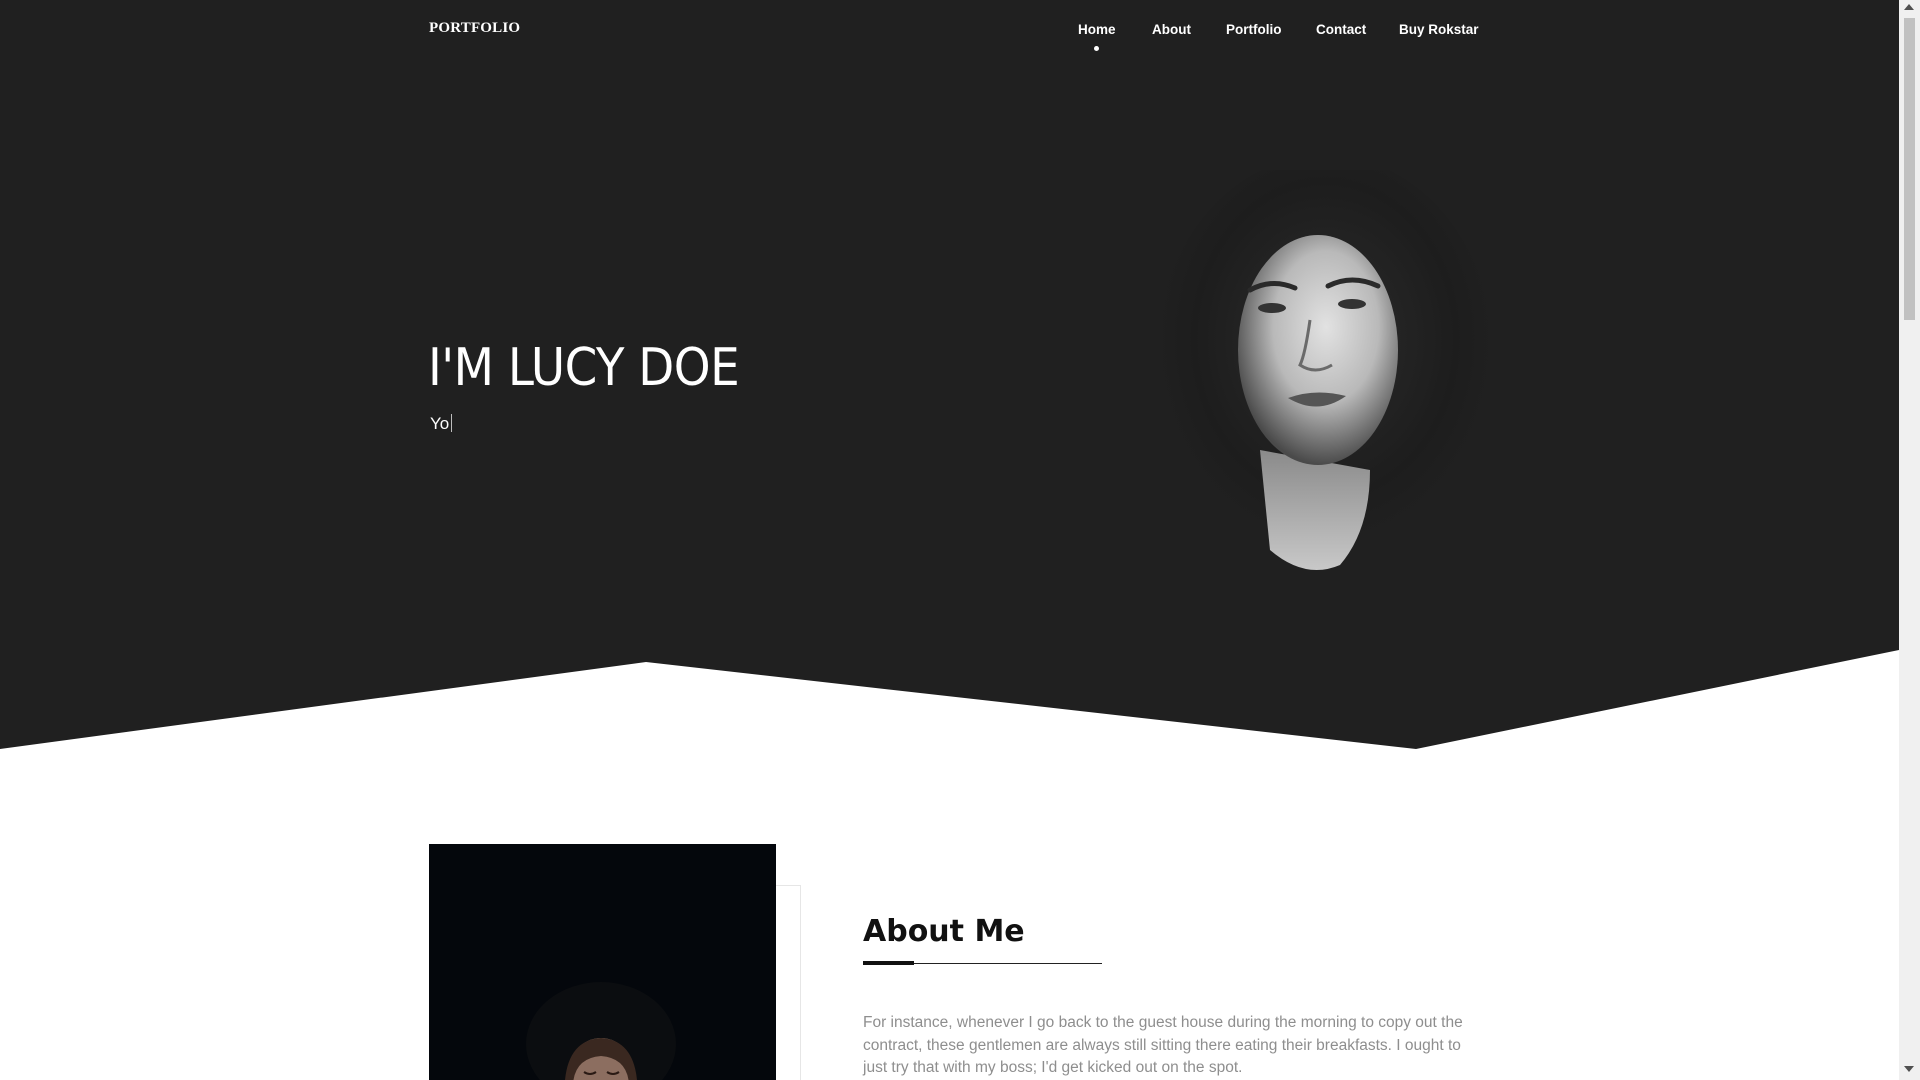 This screenshot has height=1080, width=1920. Describe the element at coordinates (1909, 540) in the screenshot. I see `page-scrollbar` at that location.